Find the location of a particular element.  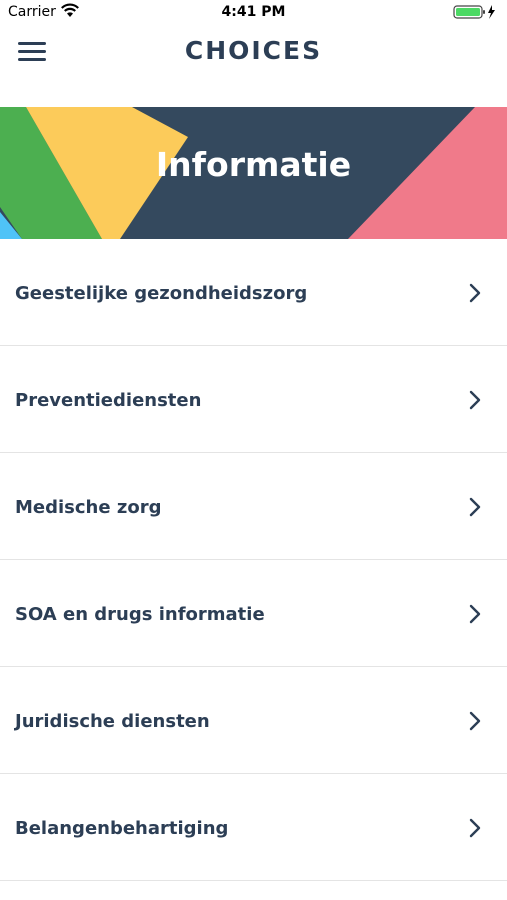

menu-item-std-drugs: SOA en drugs informatie is located at coordinates (253, 613).